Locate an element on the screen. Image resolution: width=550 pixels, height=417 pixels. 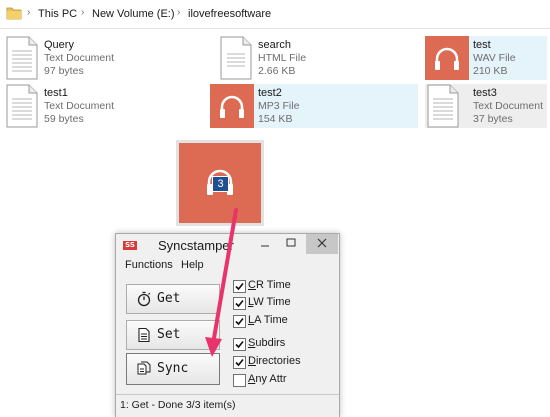
file-name: test is located at coordinates (482, 45).